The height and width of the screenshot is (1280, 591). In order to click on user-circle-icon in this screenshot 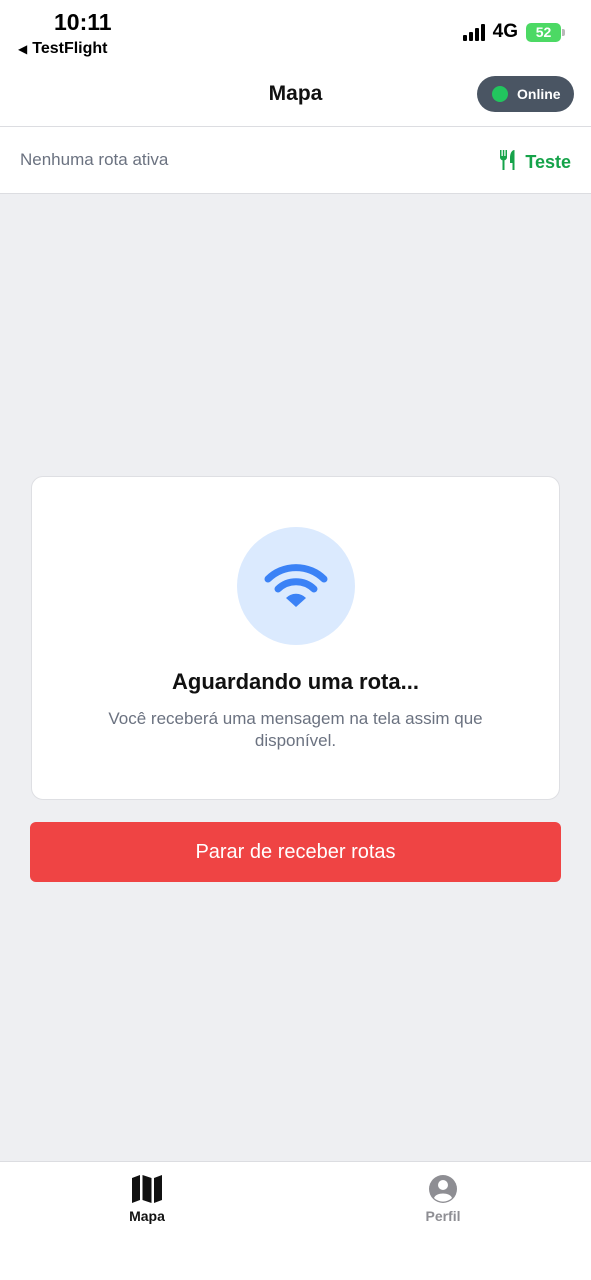, I will do `click(443, 1189)`.